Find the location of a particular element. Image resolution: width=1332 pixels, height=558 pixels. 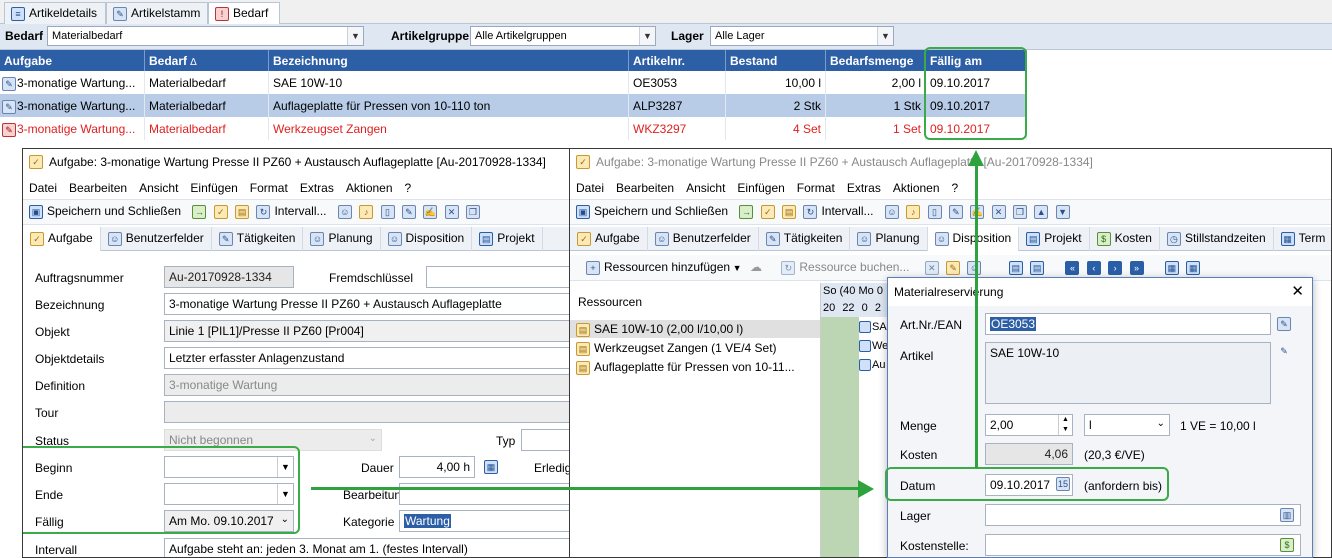

prev-icon: ‹ is located at coordinates (1093, 267).